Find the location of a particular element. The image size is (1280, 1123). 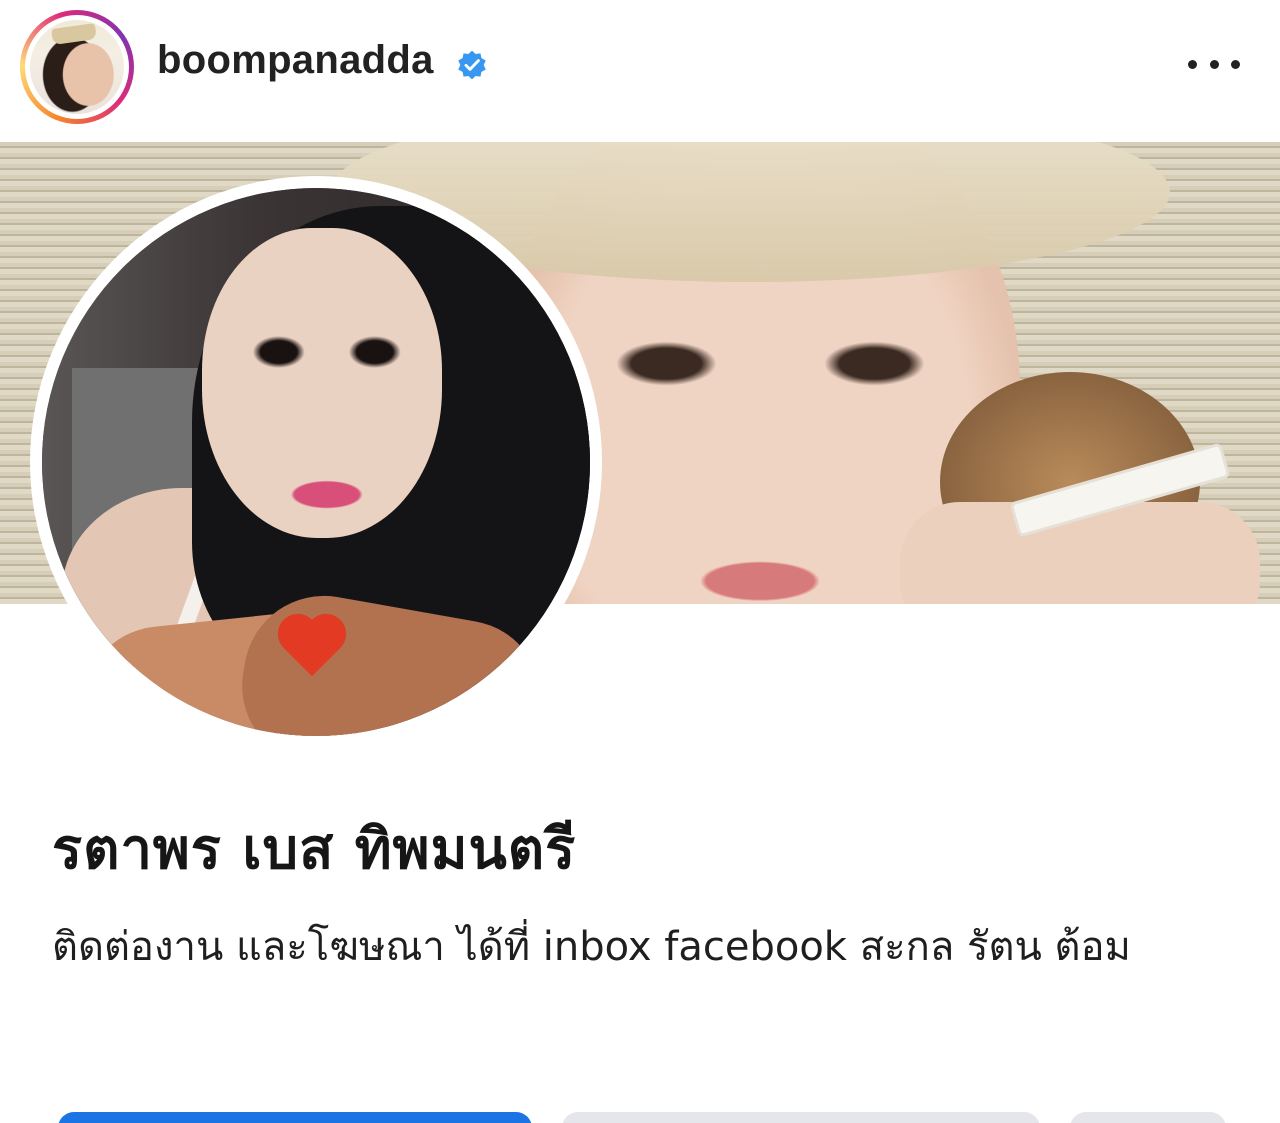

avatar-crown-detail is located at coordinates (74, 34).